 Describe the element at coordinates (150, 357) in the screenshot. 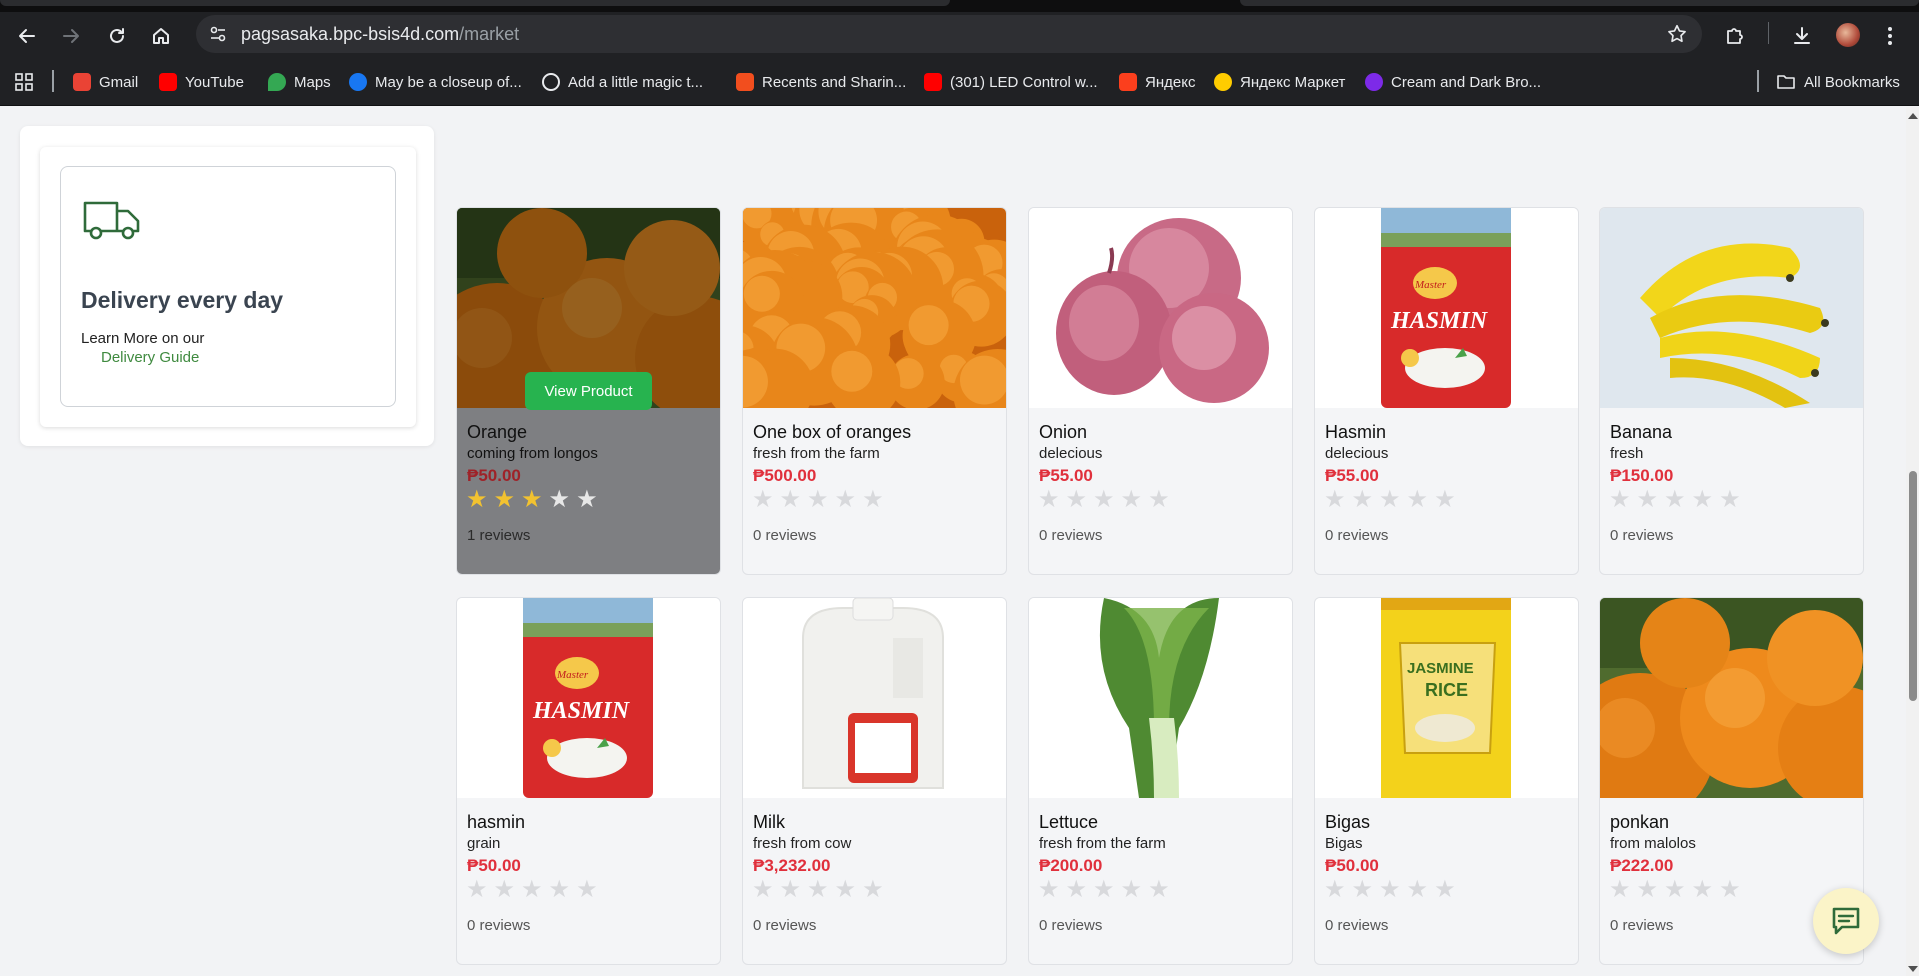

I see `delivery-guide-link: Delivery Guide` at that location.